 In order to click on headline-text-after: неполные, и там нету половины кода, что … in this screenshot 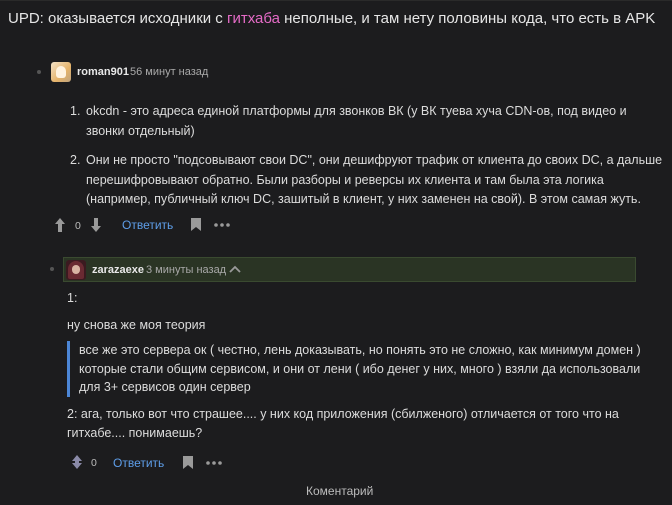, I will do `click(467, 18)`.